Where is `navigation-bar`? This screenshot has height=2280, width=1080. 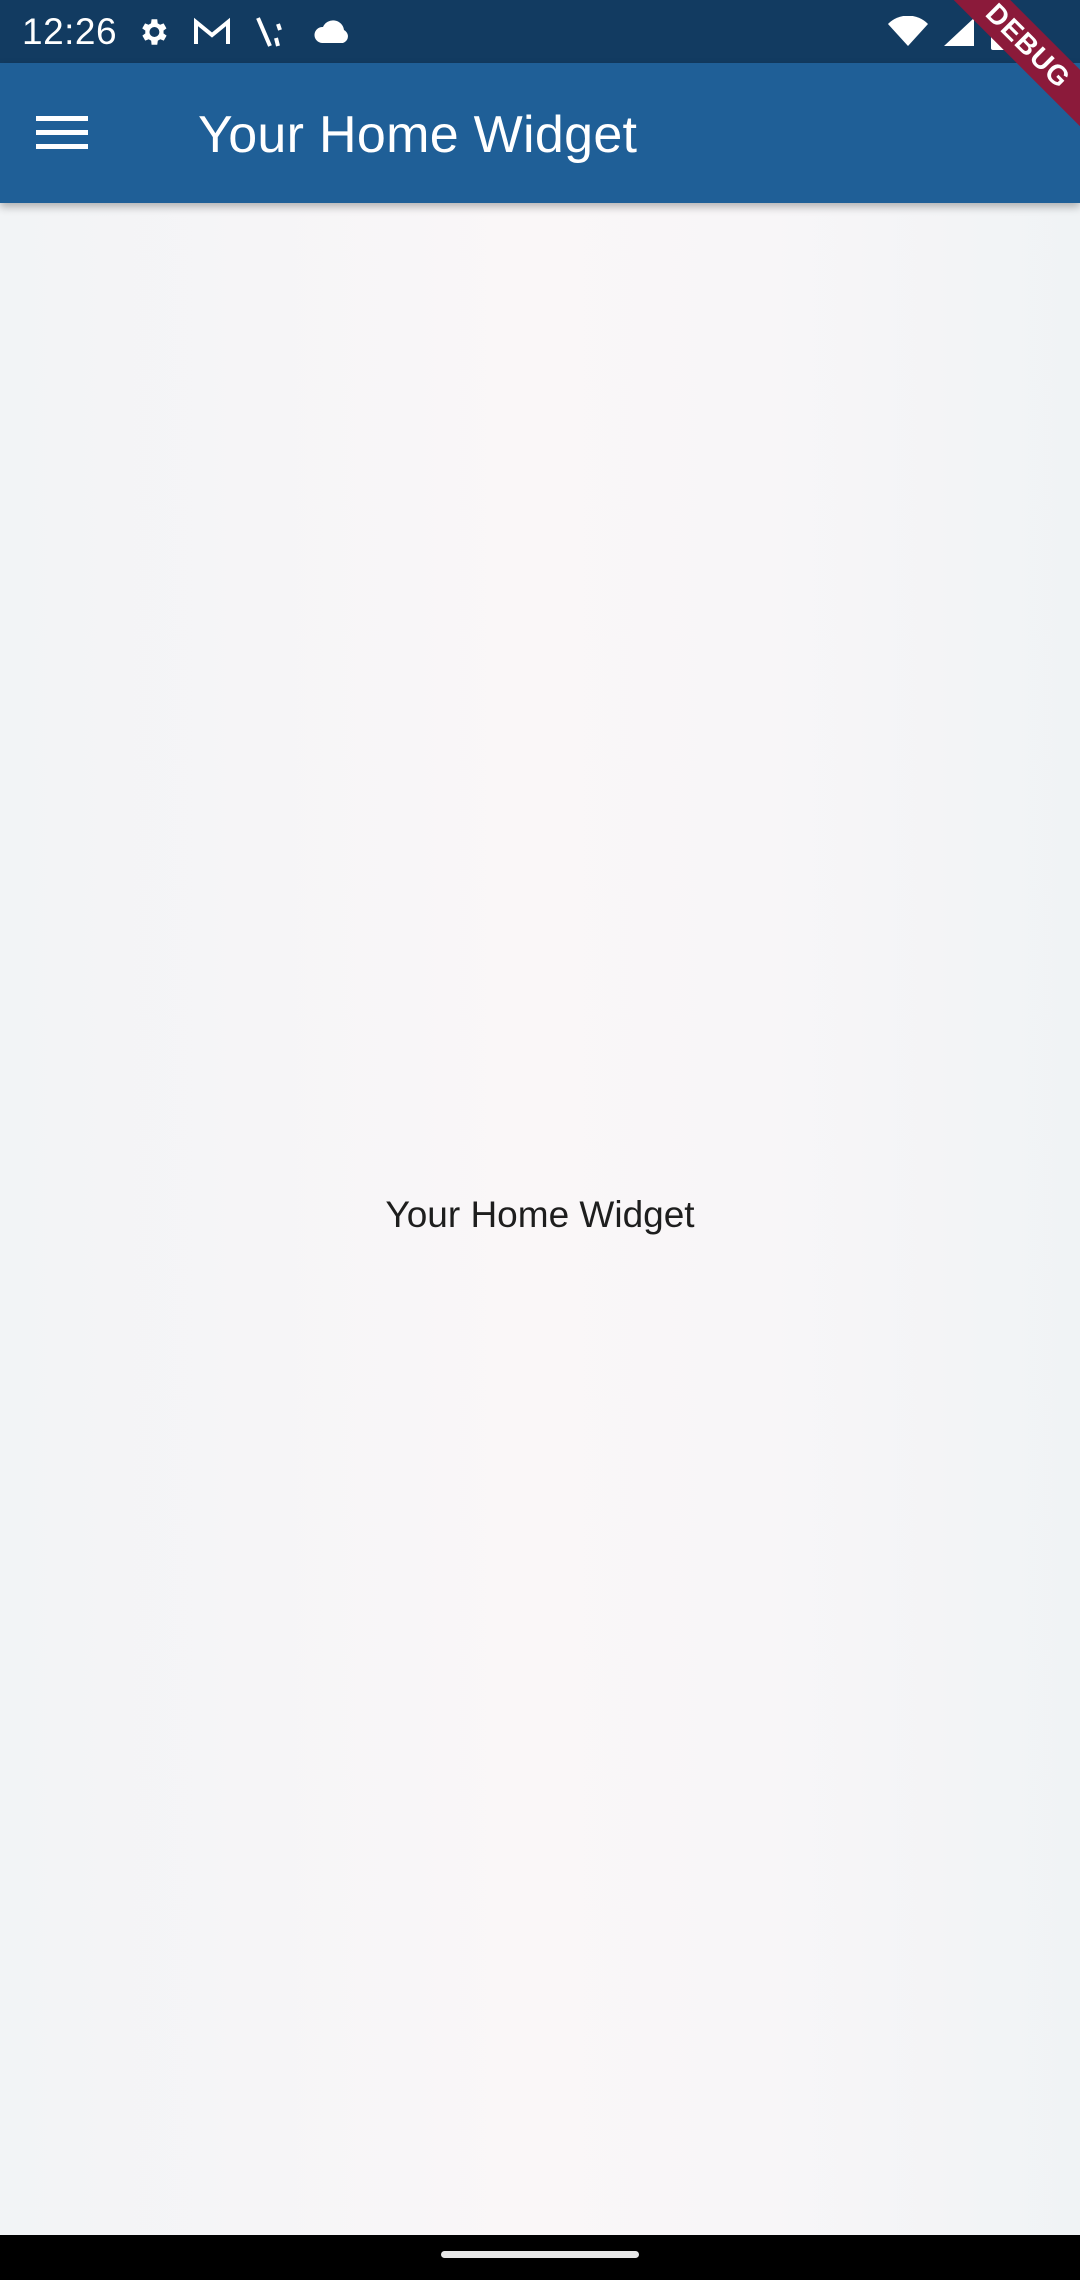 navigation-bar is located at coordinates (540, 2257).